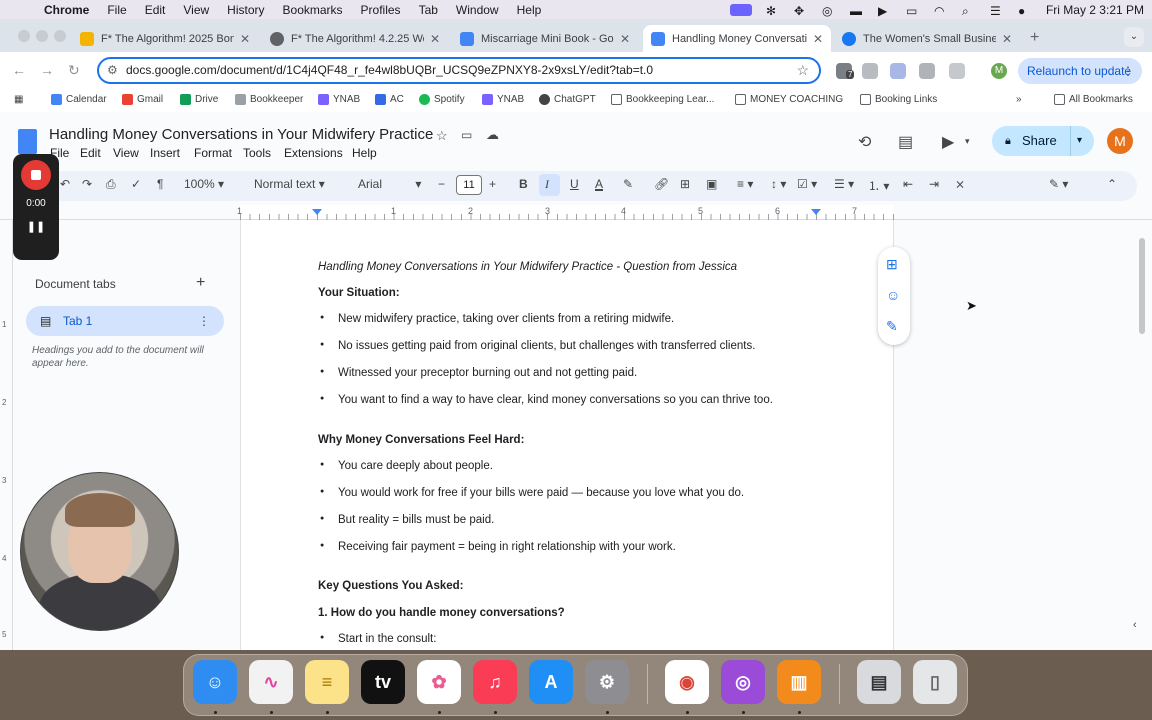  Describe the element at coordinates (1034, 38) in the screenshot. I see `new-tab-button: +` at that location.